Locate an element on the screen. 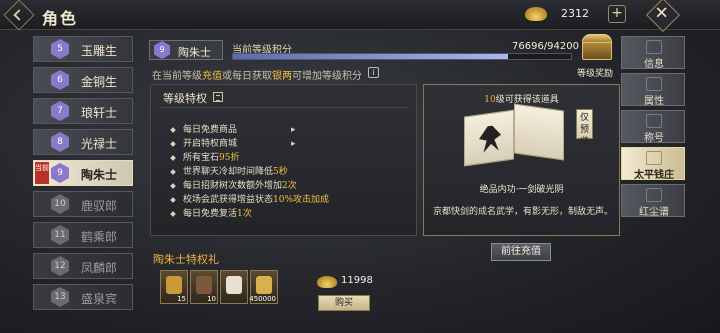 This screenshot has width=720, height=333. rank-item: 当前 9 陶朱士 is located at coordinates (83, 173).